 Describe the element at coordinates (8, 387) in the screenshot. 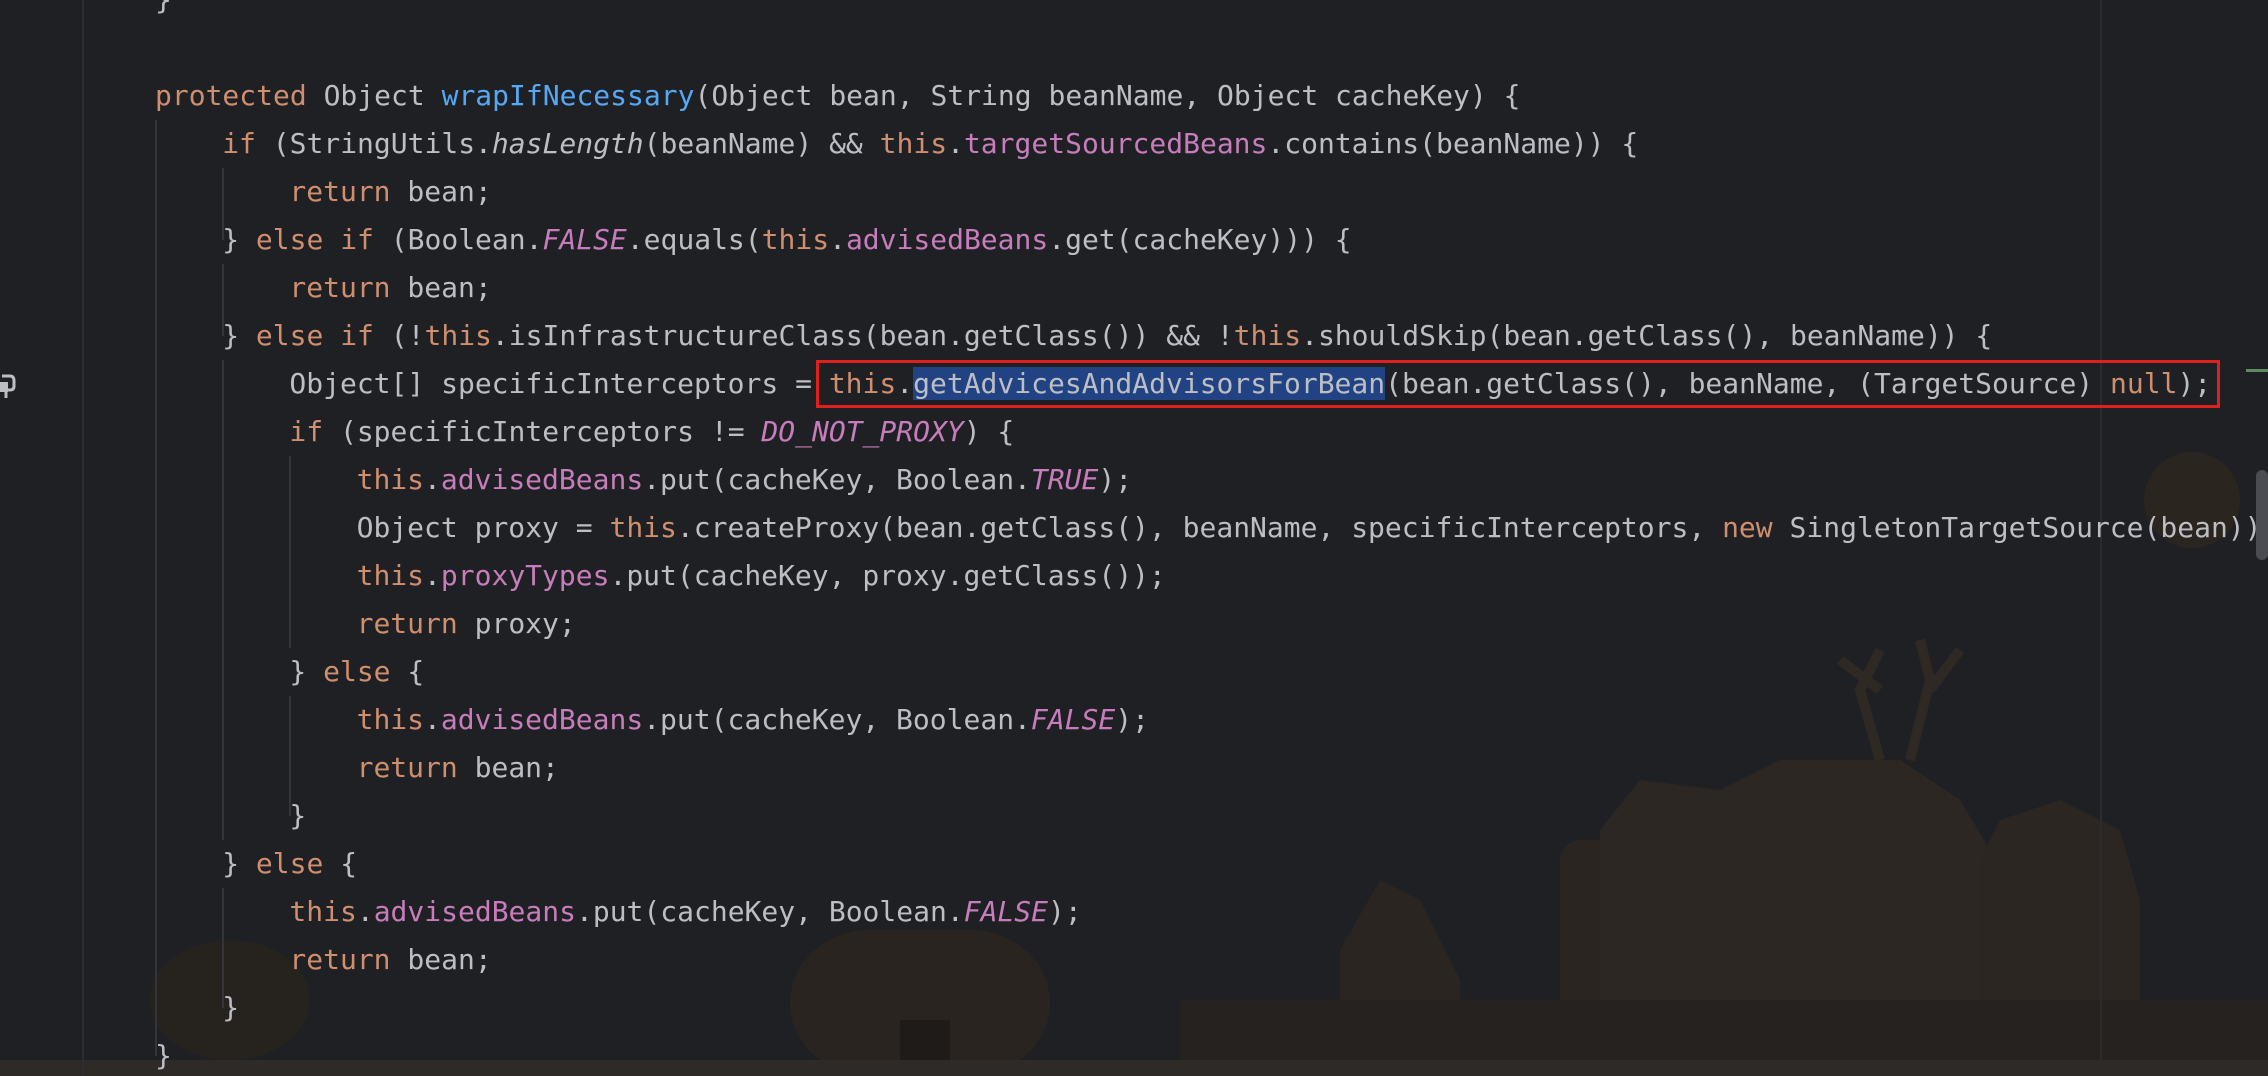

I see `bookmark-hook-icon` at that location.